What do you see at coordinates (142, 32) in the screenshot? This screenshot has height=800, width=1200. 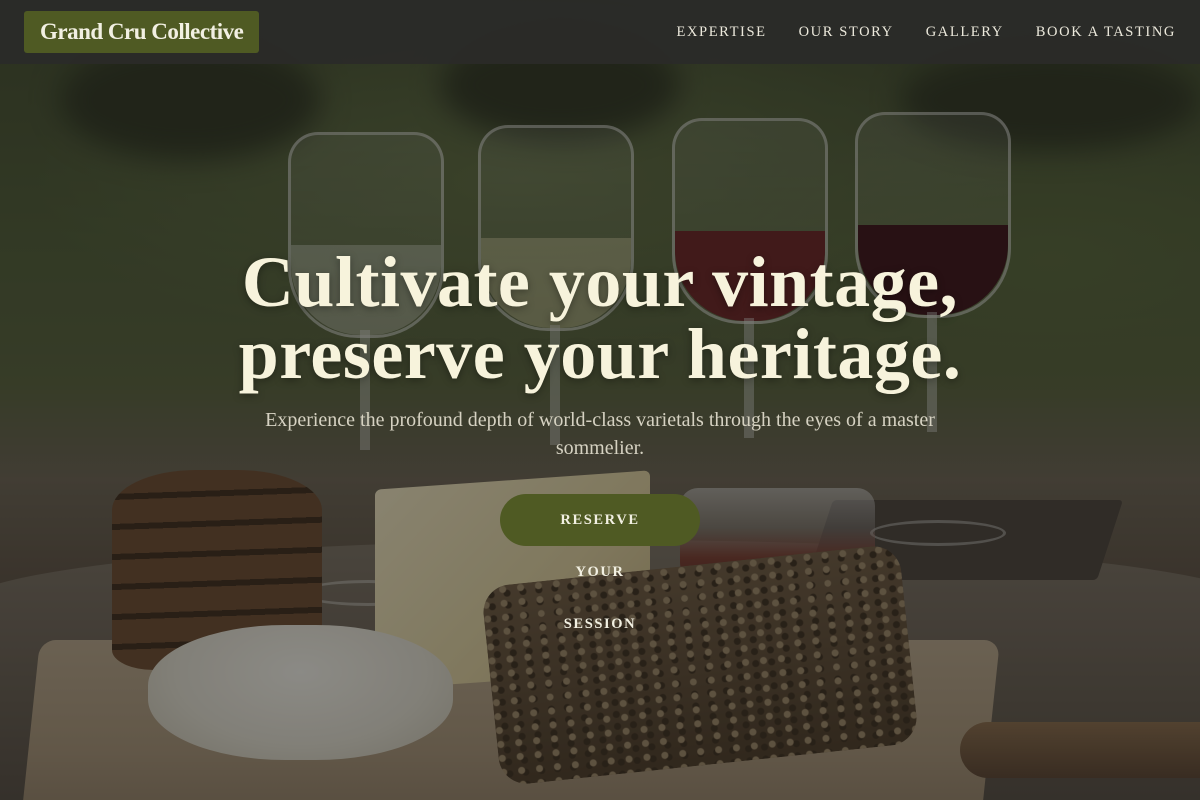 I see `brand-logo: Grand Cru Collective` at bounding box center [142, 32].